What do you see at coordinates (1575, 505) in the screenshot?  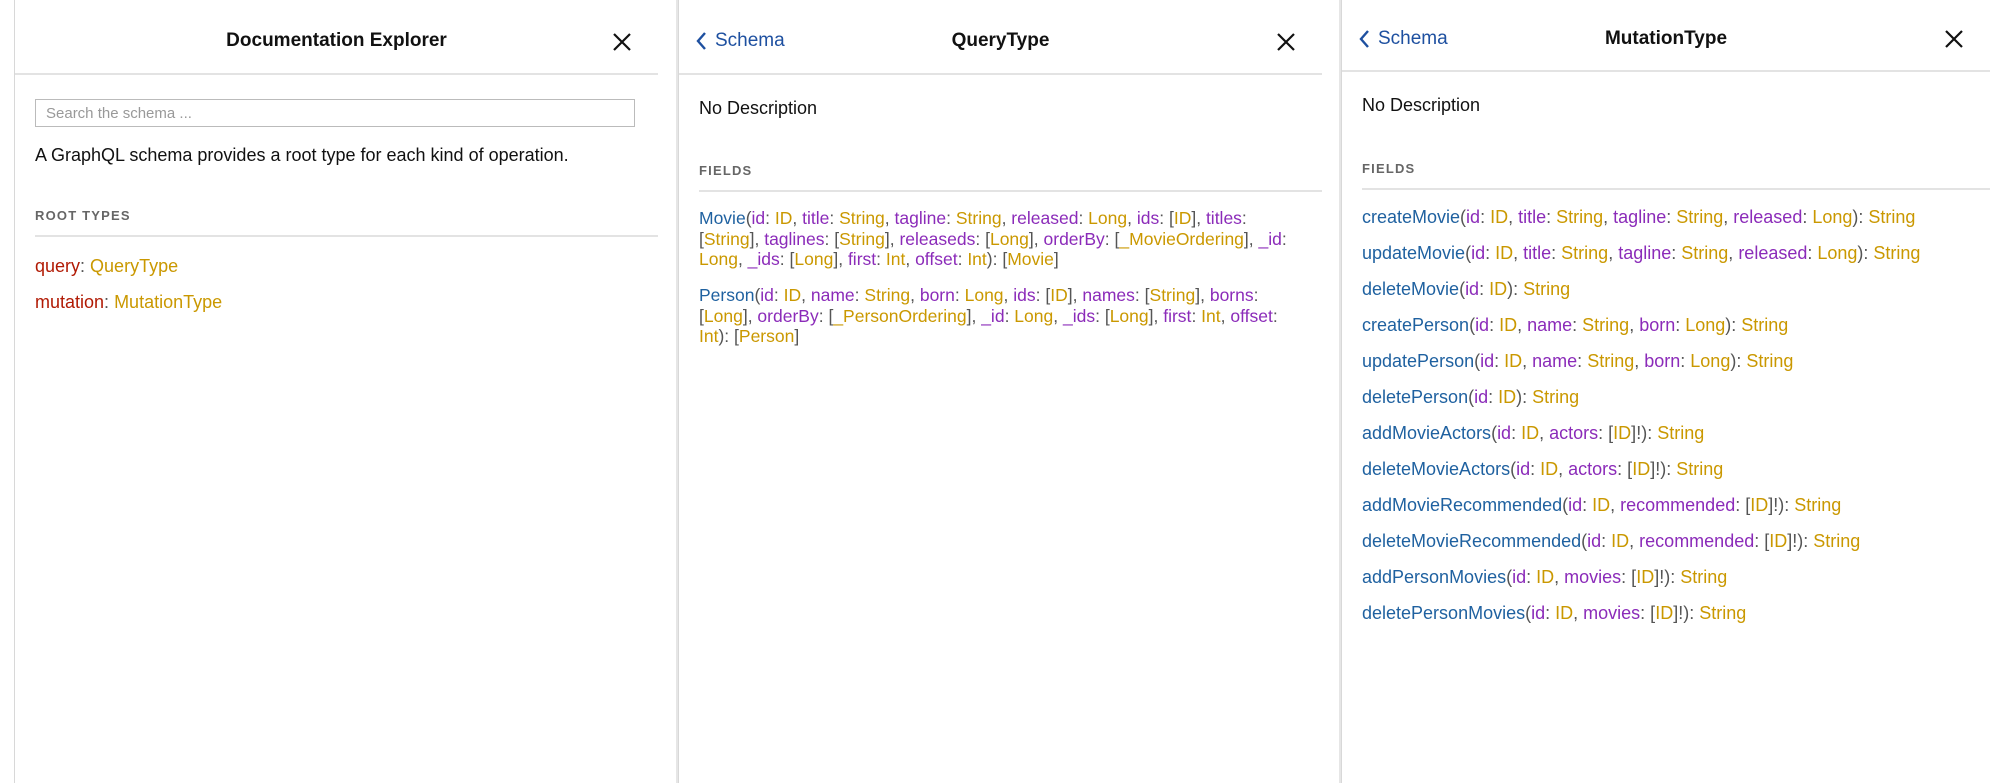 I see `arg-name: id` at bounding box center [1575, 505].